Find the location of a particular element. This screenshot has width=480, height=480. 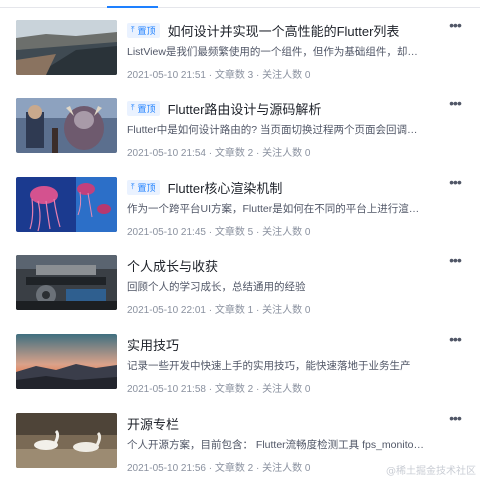

swans-image is located at coordinates (66, 440).